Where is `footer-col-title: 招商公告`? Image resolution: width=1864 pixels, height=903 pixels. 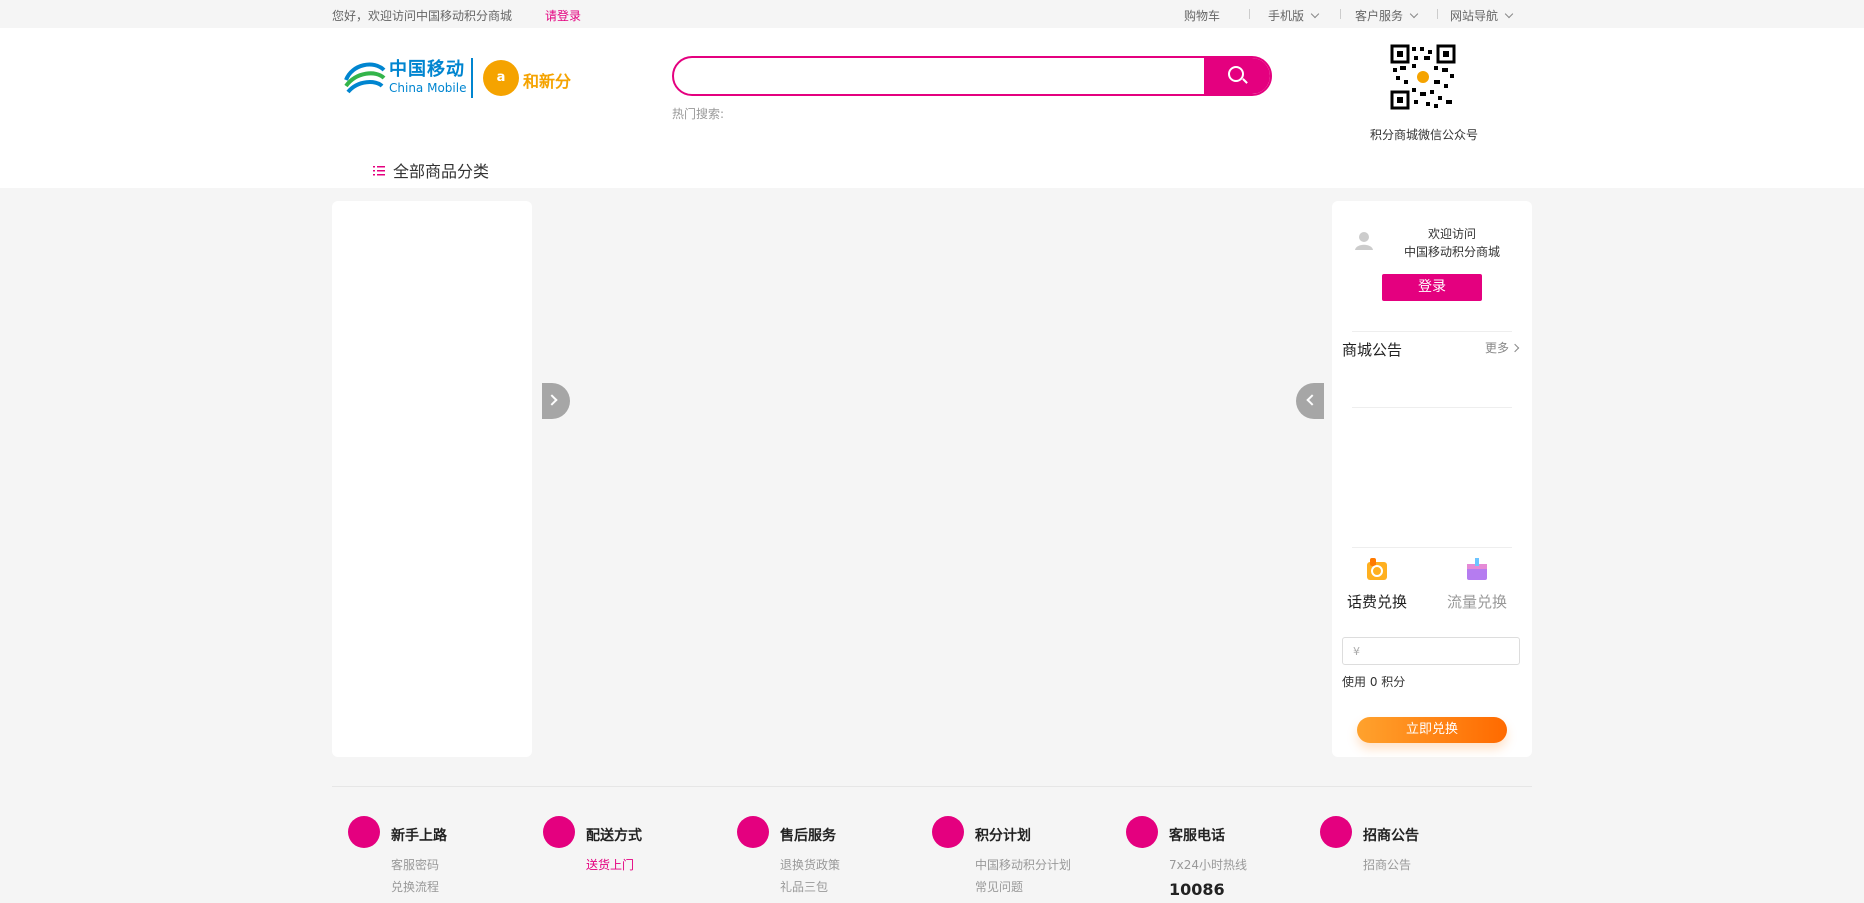
footer-col-title: 招商公告 is located at coordinates (1391, 836).